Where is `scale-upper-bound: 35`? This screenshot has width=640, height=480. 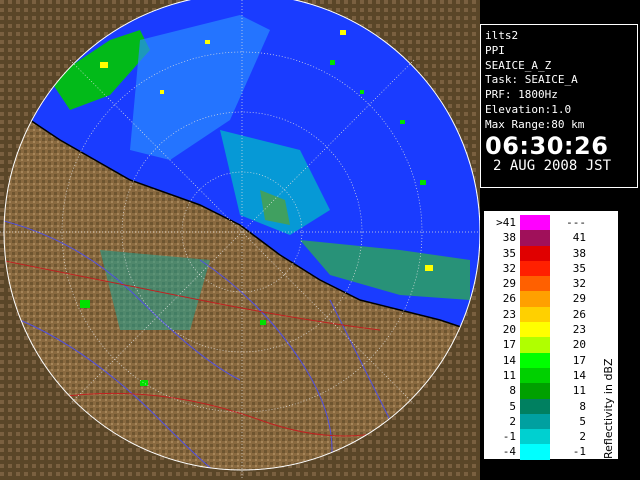 scale-upper-bound: 35 is located at coordinates (579, 268).